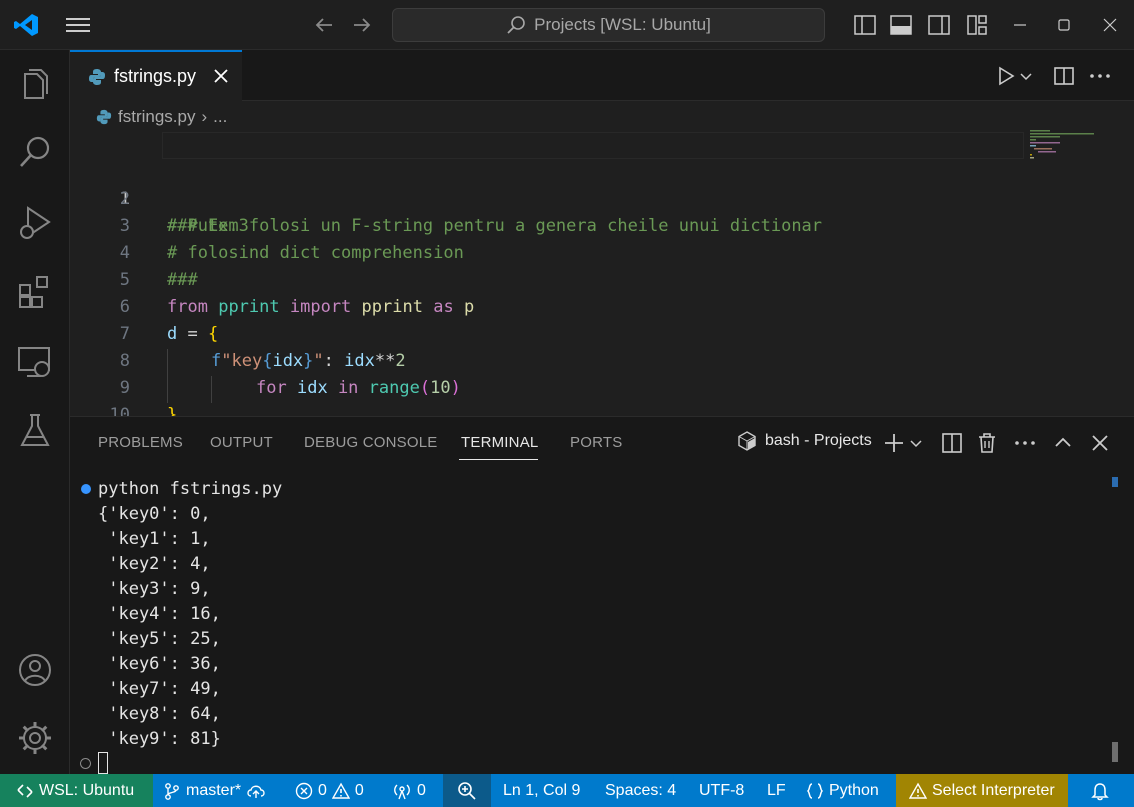  Describe the element at coordinates (894, 443) in the screenshot. I see `new-terminal-plus-icon` at that location.